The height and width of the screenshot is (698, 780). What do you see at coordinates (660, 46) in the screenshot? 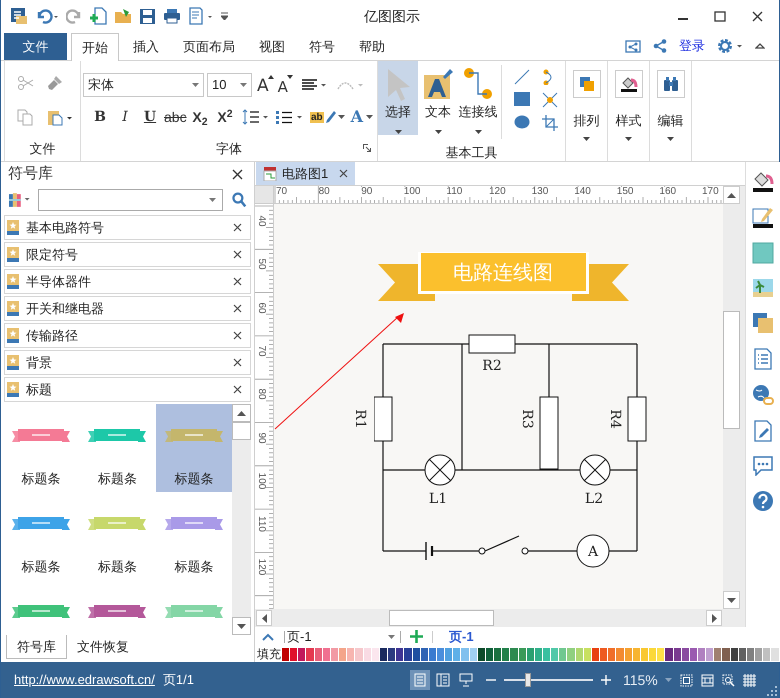
I see `share-icon` at bounding box center [660, 46].